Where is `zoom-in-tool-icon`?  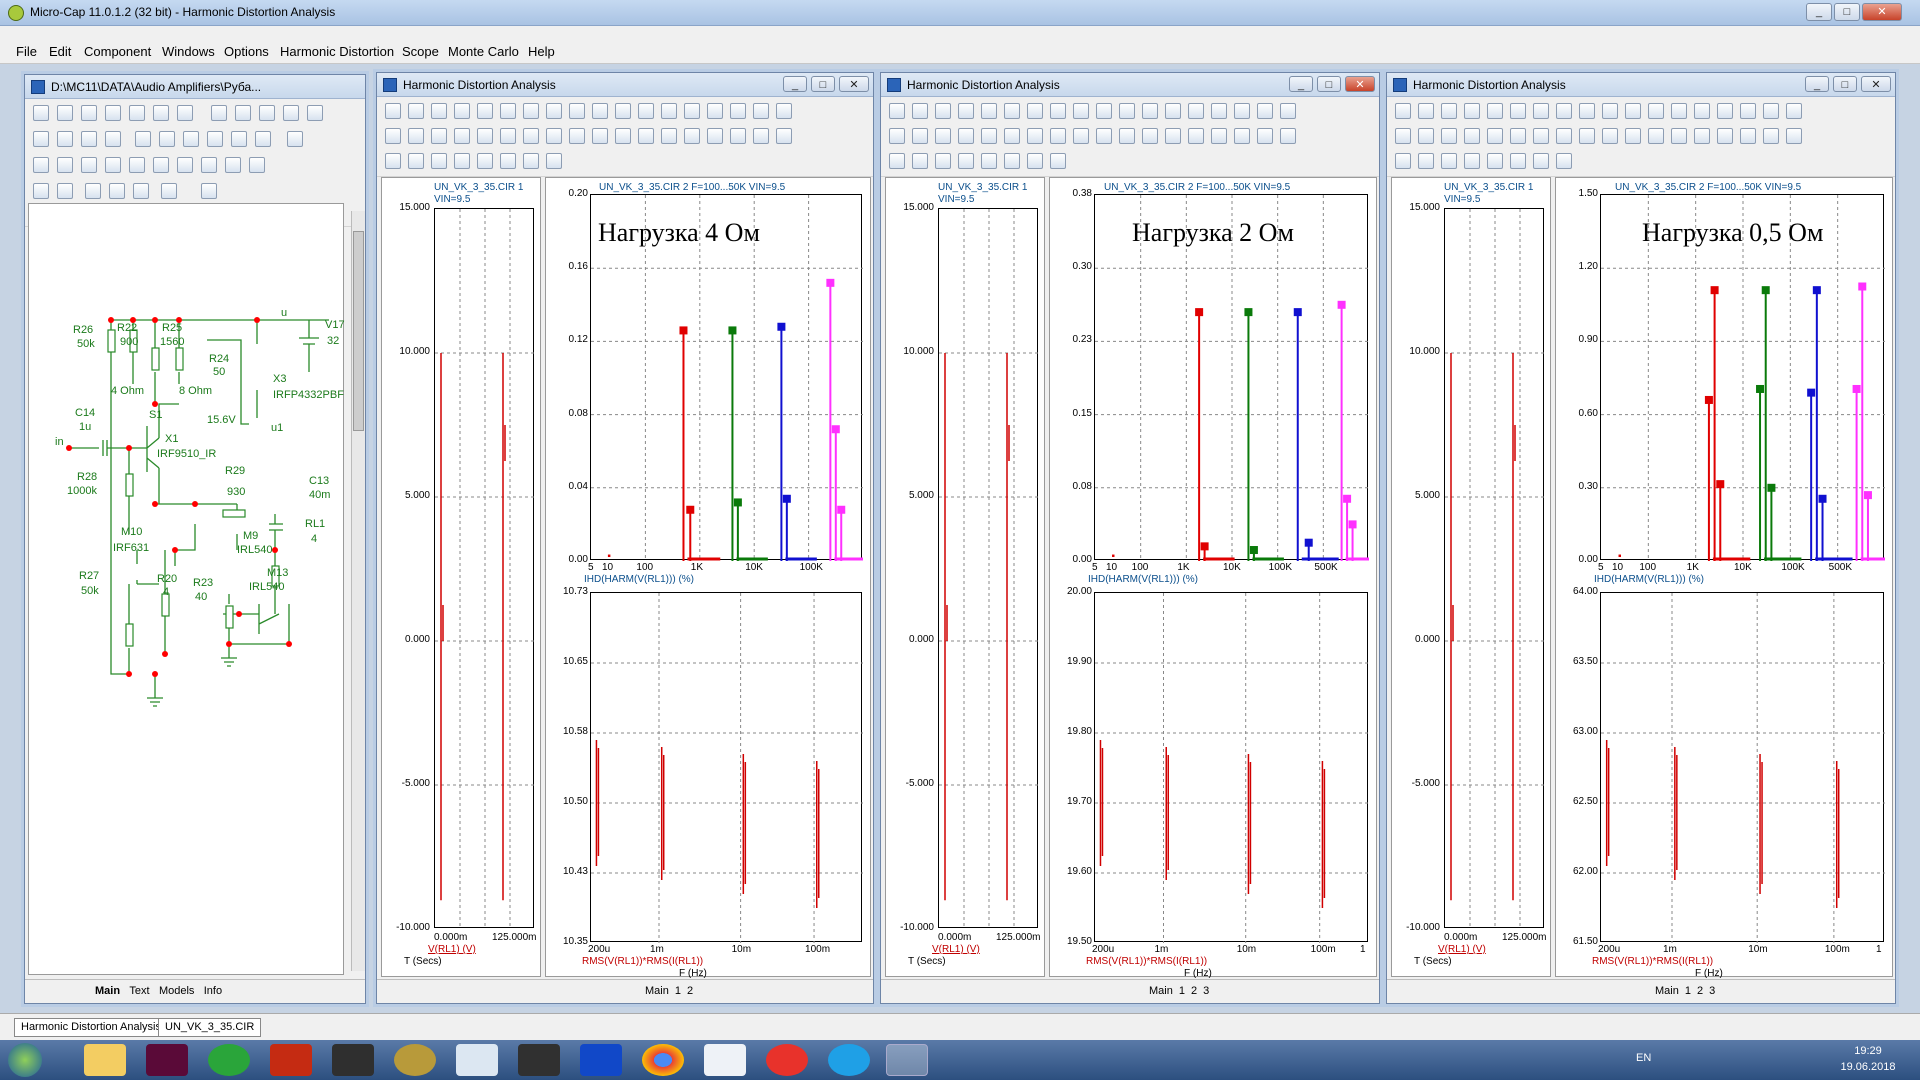
zoom-in-tool-icon is located at coordinates (1518, 136).